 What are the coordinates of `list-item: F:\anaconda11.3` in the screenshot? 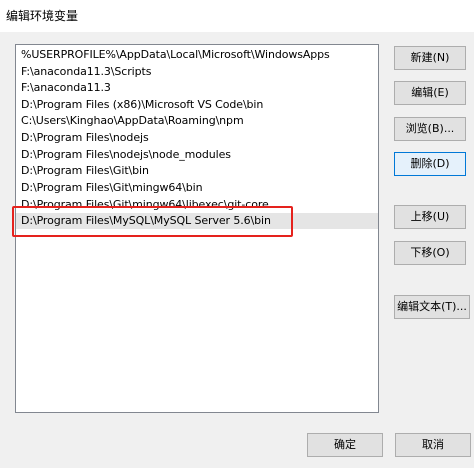 It's located at (197, 88).